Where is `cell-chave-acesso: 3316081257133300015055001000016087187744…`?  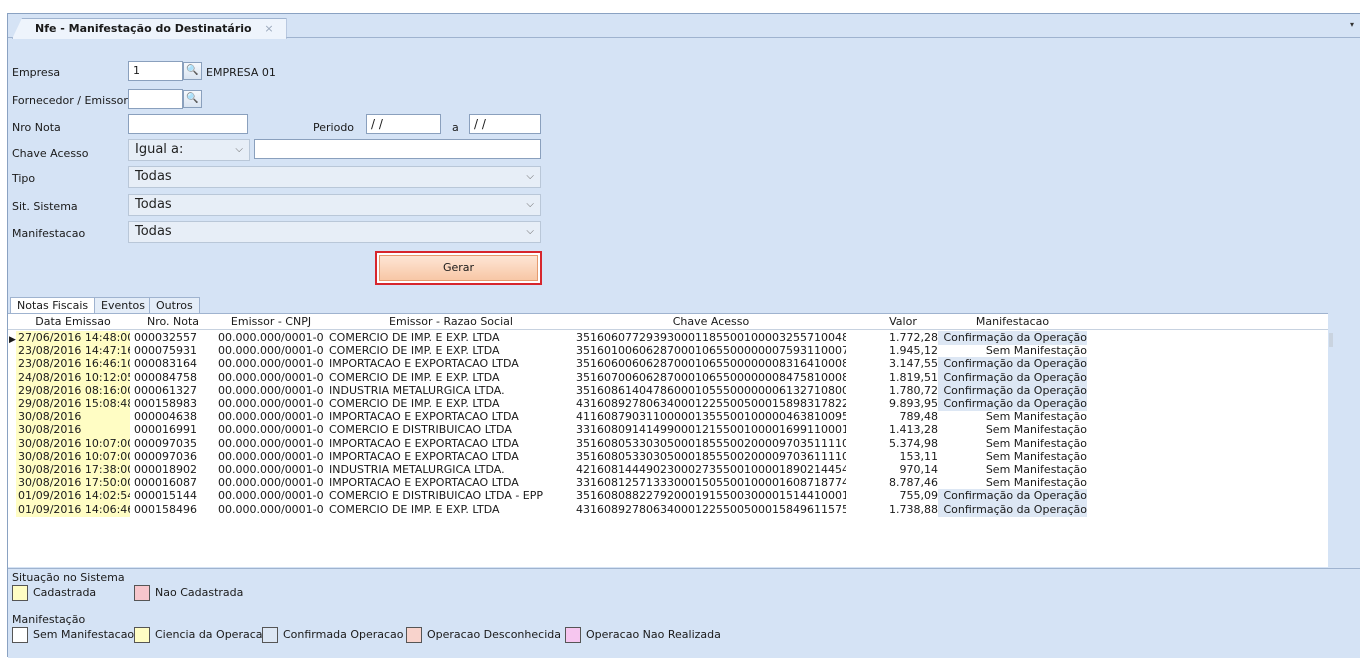 cell-chave-acesso: 3316081257133300015055001000016087187744… is located at coordinates (711, 483).